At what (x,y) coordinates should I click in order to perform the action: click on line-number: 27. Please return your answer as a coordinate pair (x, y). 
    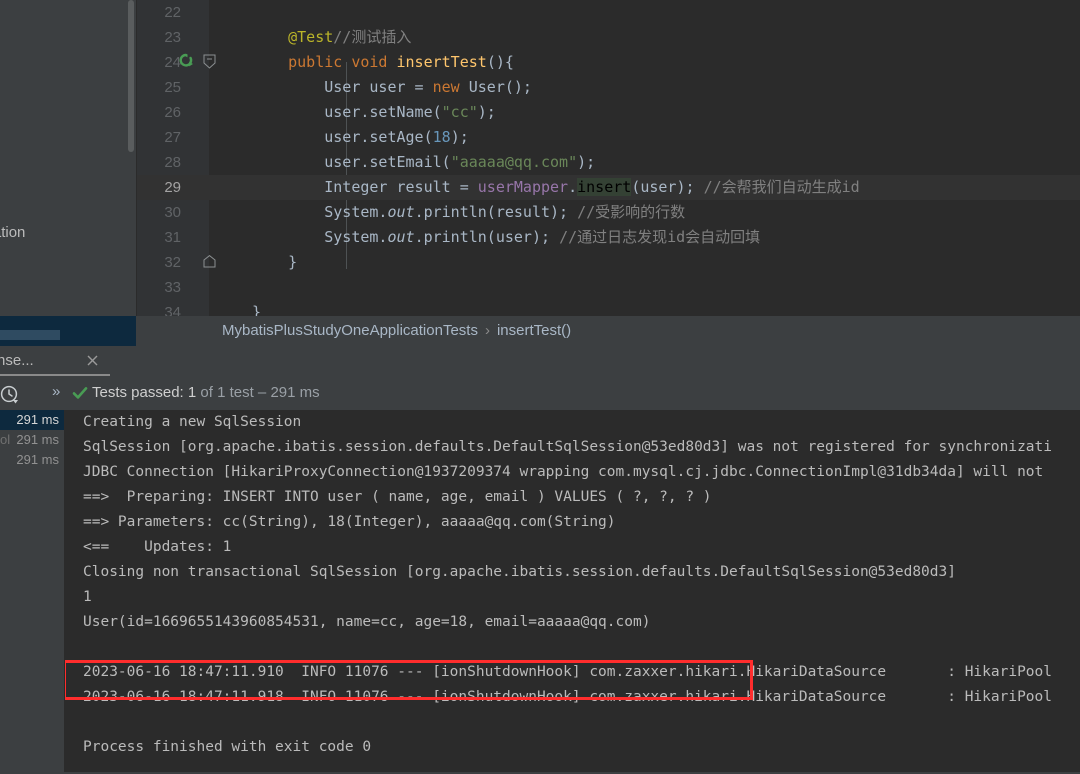
    Looking at the image, I should click on (172, 137).